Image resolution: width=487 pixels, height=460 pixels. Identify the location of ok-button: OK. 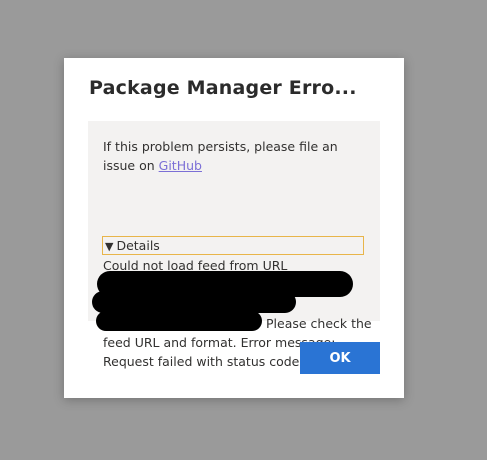
(340, 358).